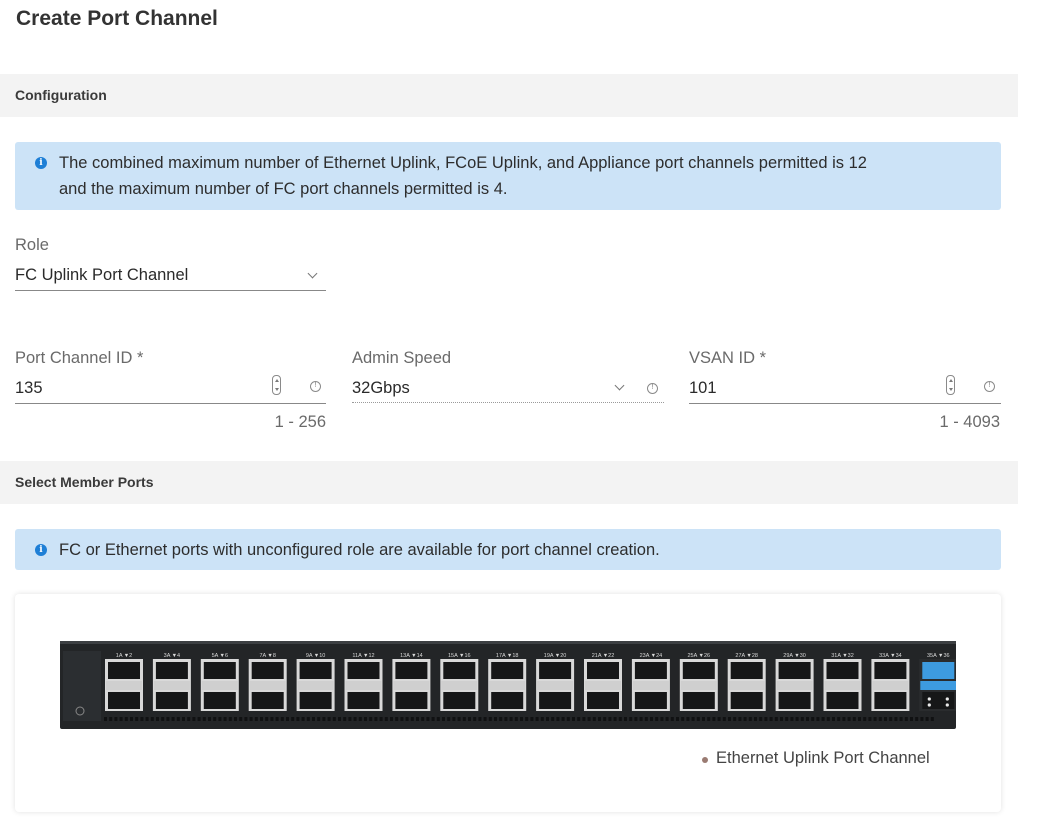 The image size is (1041, 837). What do you see at coordinates (989, 386) in the screenshot?
I see `vsan-id-help-icon: !` at bounding box center [989, 386].